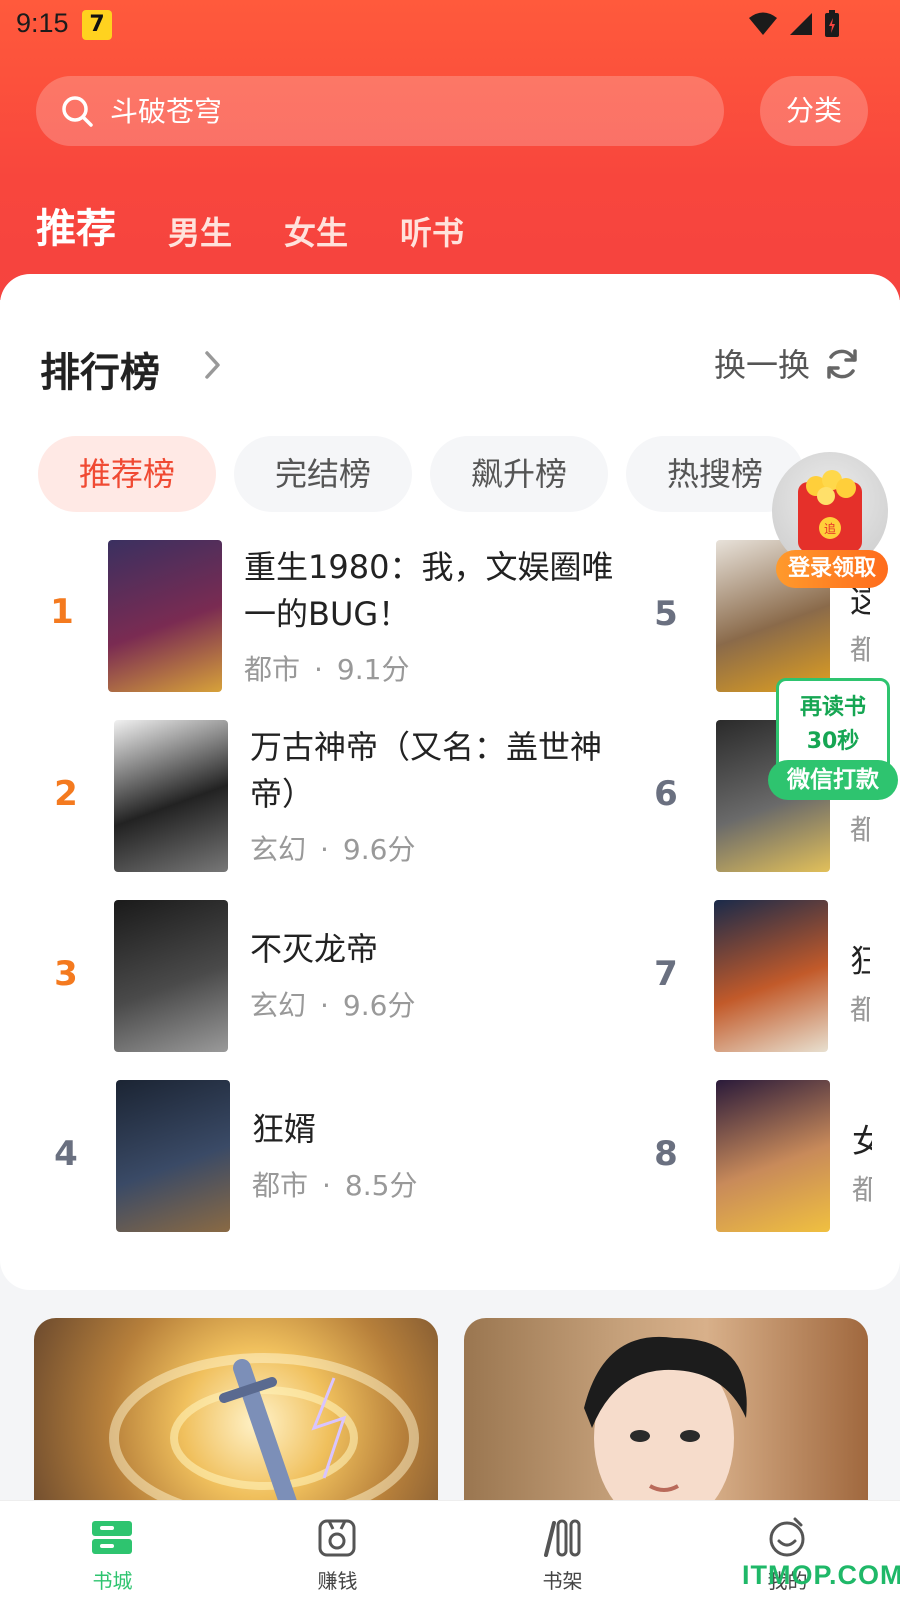 This screenshot has height=1600, width=900. I want to click on rank-number: 5, so click(666, 614).